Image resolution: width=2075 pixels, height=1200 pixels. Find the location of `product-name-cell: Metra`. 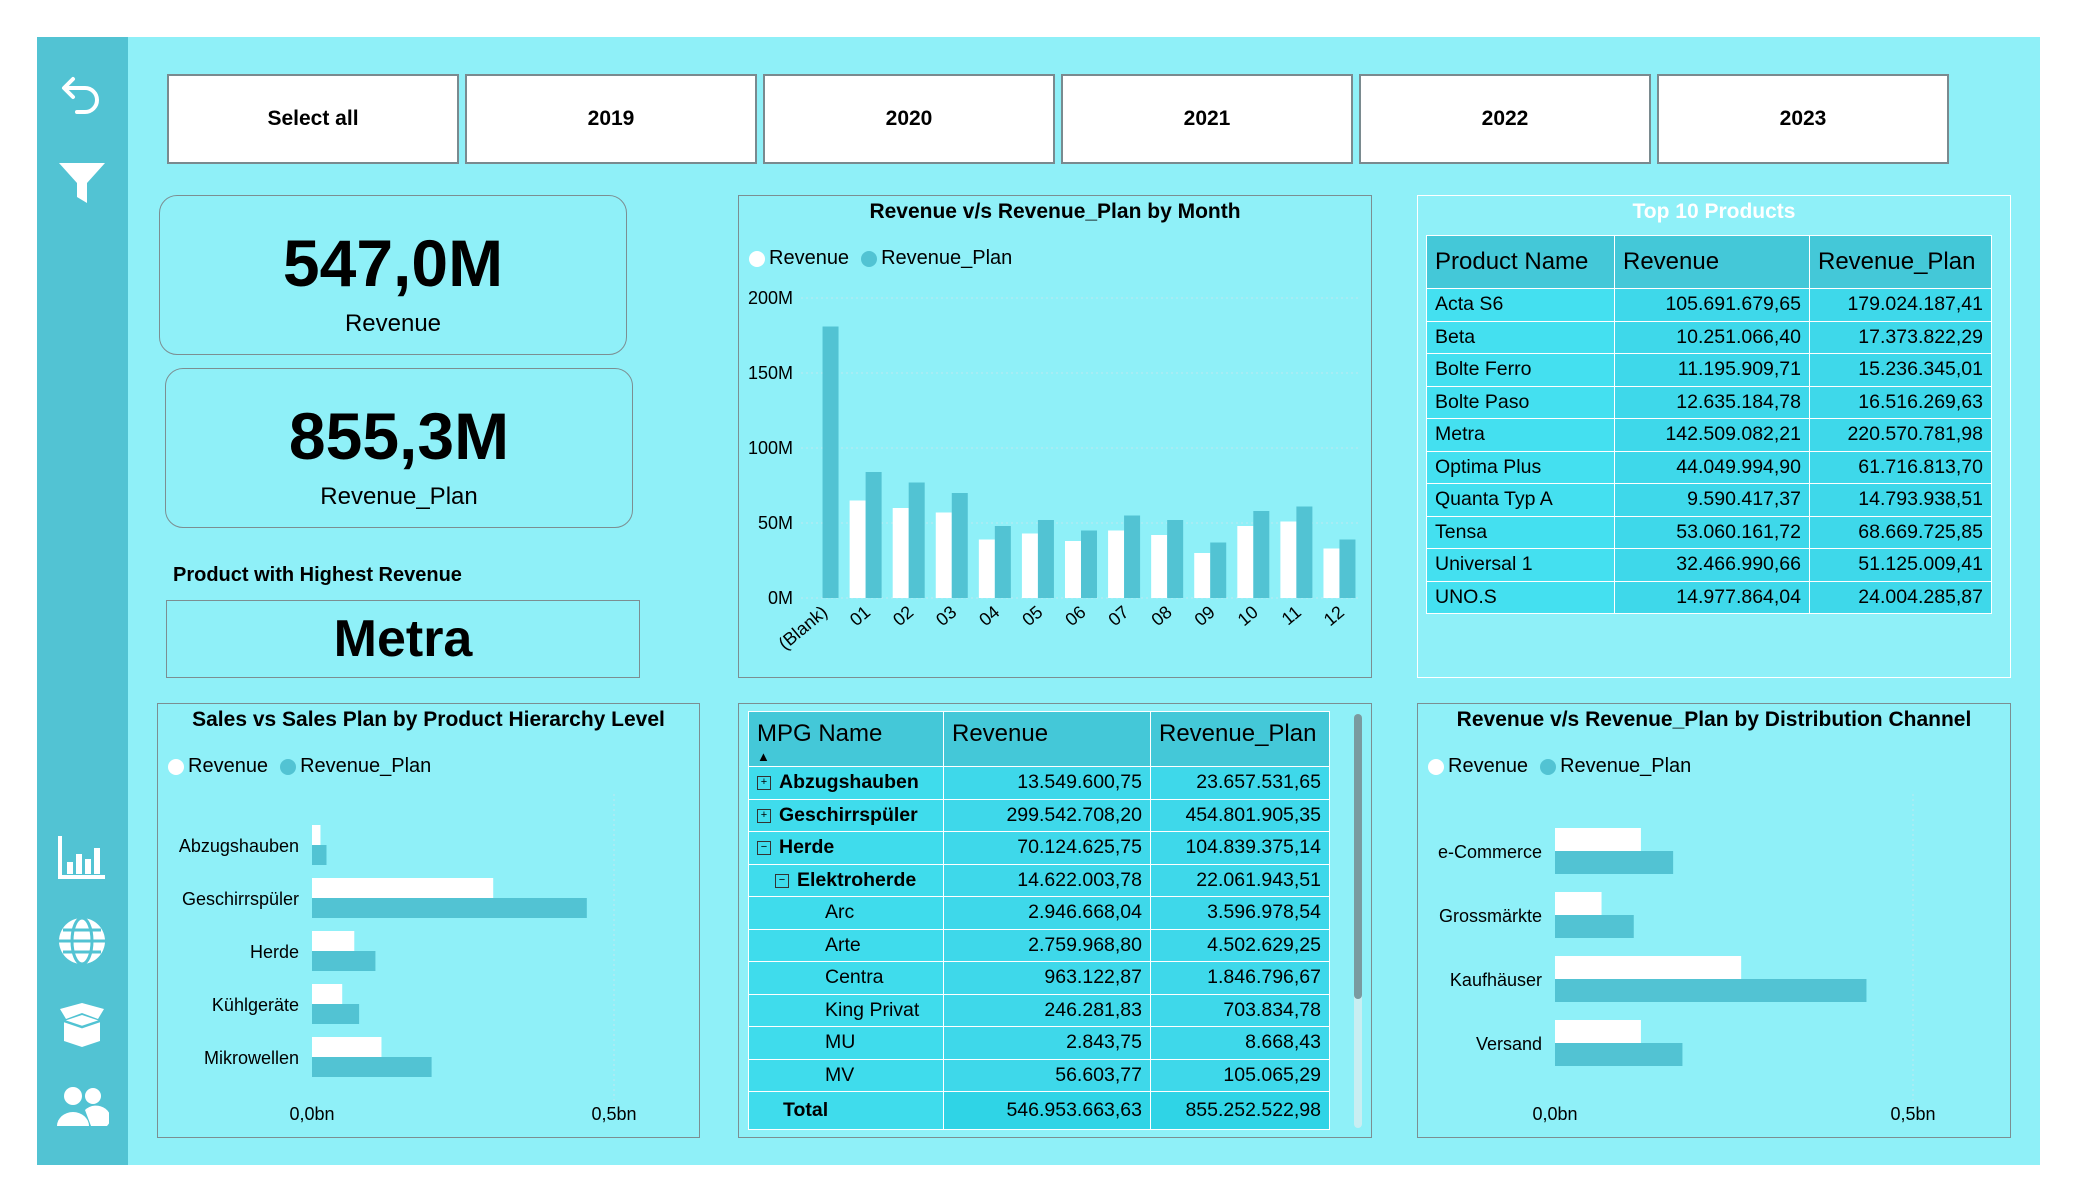

product-name-cell: Metra is located at coordinates (1520, 435).